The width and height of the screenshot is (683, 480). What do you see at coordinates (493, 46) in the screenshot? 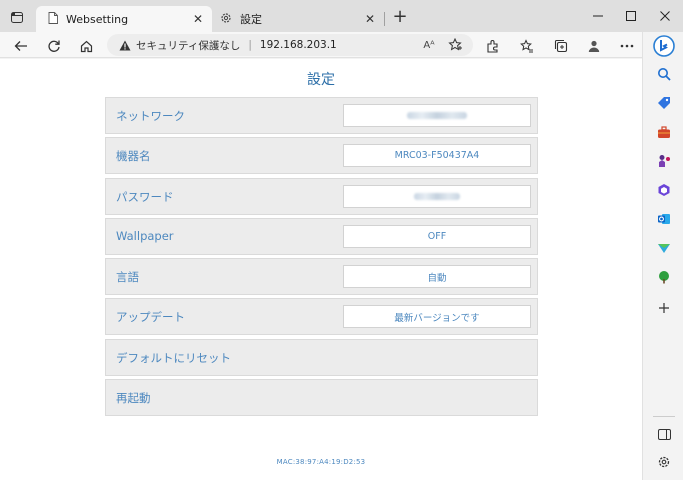
I see `extensions-icon` at bounding box center [493, 46].